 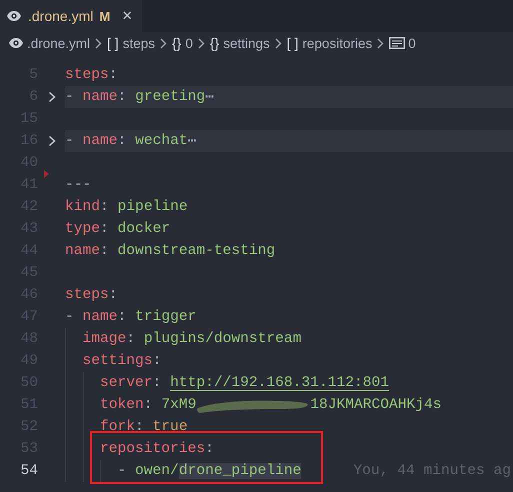 What do you see at coordinates (170, 97) in the screenshot?
I see `yaml-value: greeting` at bounding box center [170, 97].